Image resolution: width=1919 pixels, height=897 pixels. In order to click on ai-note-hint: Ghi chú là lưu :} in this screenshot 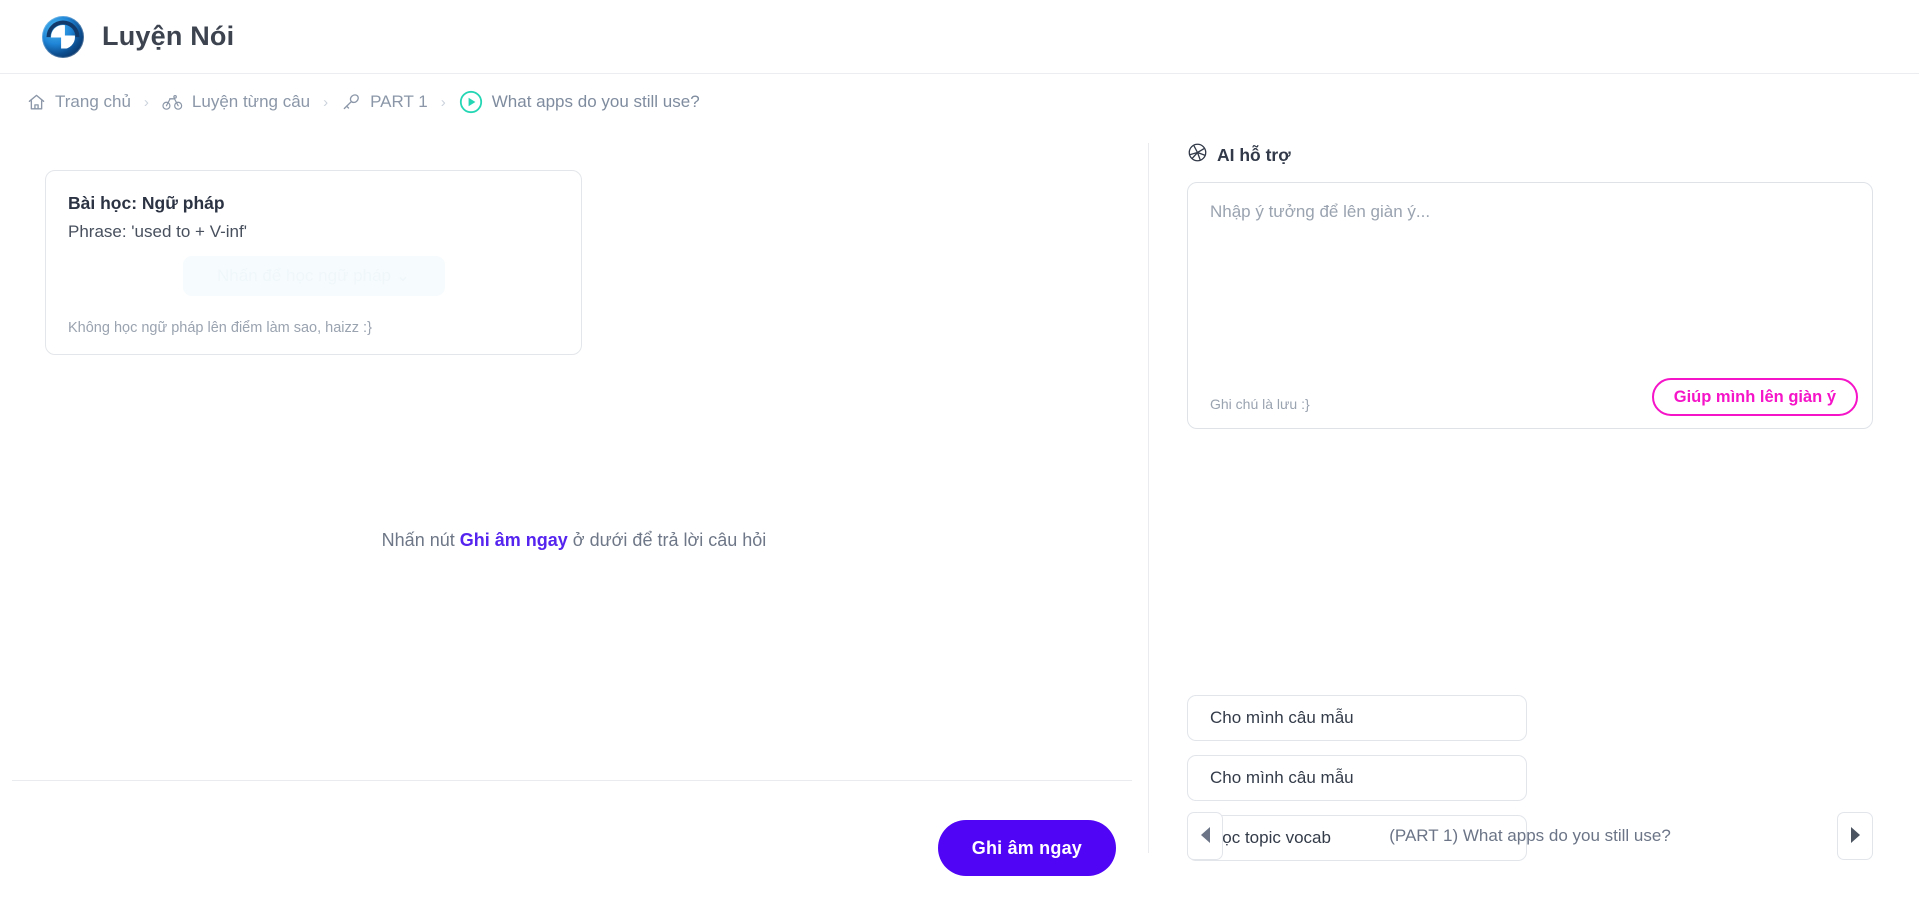, I will do `click(1260, 404)`.